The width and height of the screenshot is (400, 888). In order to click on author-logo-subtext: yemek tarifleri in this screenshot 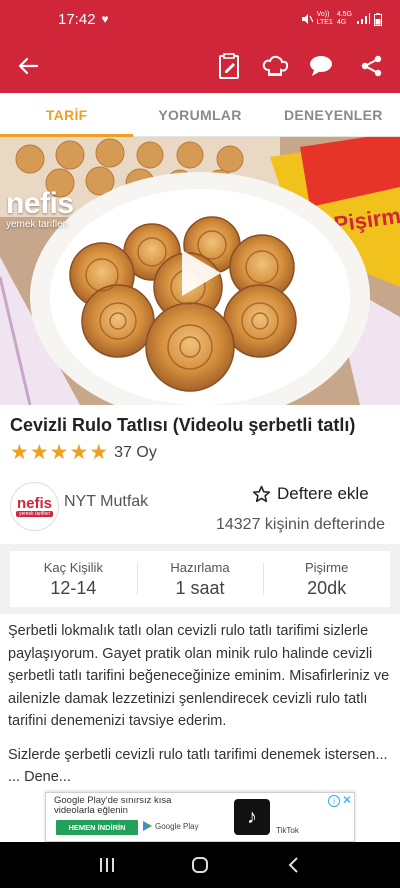, I will do `click(34, 514)`.